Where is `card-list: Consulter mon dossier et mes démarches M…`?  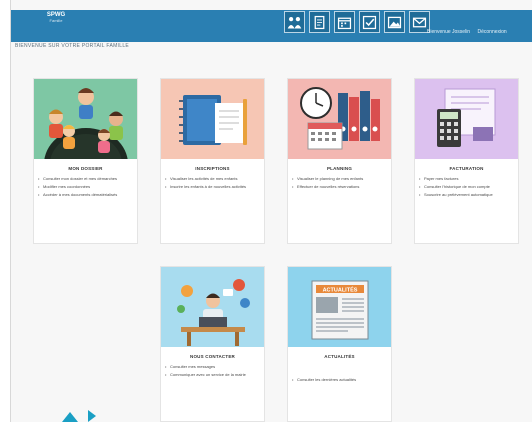
card-list: Consulter mon dossier et mes démarches M… is located at coordinates (85, 188).